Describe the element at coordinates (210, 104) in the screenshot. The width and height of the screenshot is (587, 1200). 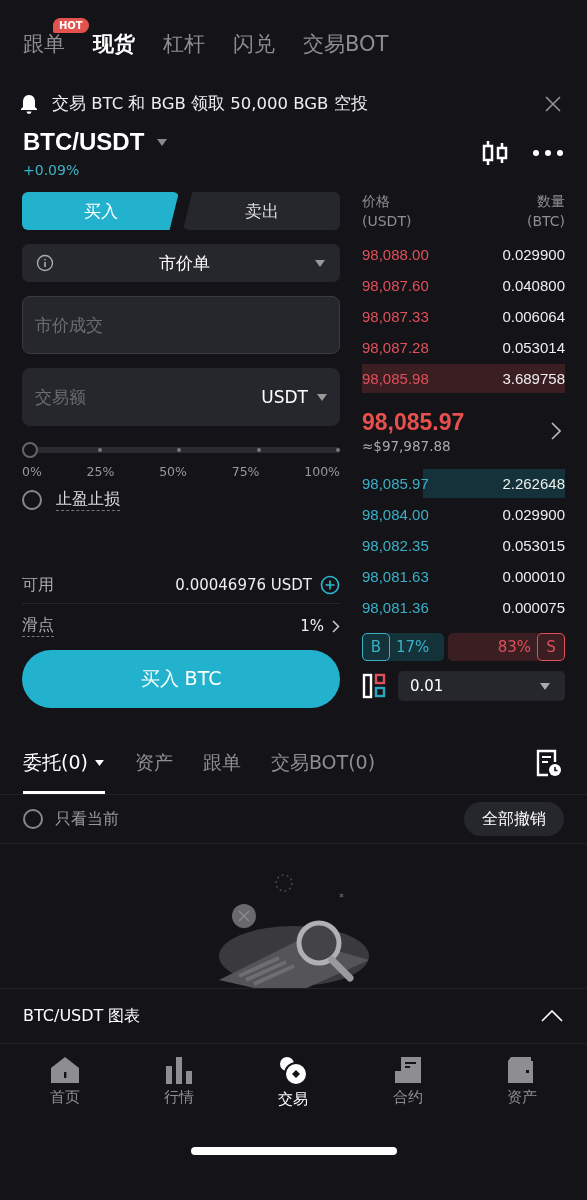
I see `notice-text: 交易 BTC 和 BGB 领取 50,000 BGB 空投` at that location.